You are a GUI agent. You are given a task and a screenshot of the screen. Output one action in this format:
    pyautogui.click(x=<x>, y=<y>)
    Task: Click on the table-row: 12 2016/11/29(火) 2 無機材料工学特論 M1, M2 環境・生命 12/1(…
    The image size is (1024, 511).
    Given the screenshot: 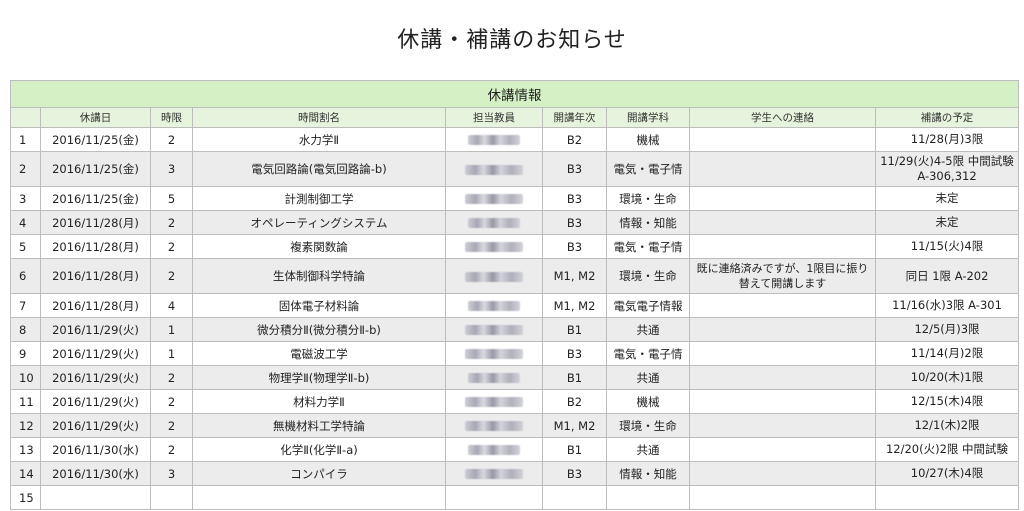 What is the action you would take?
    pyautogui.click(x=514, y=425)
    